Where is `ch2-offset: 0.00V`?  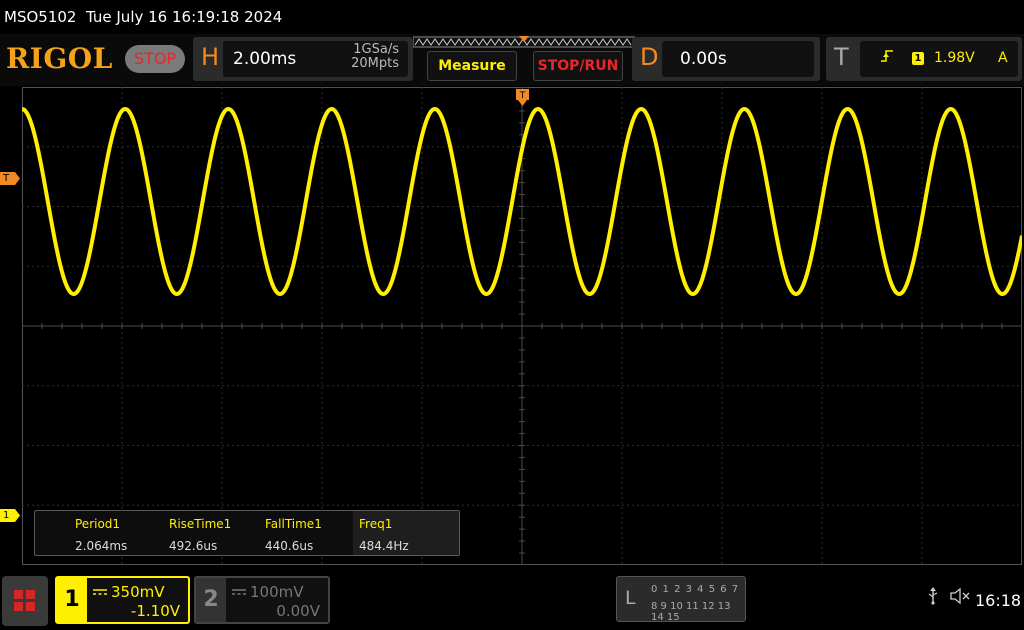
ch2-offset: 0.00V is located at coordinates (298, 611).